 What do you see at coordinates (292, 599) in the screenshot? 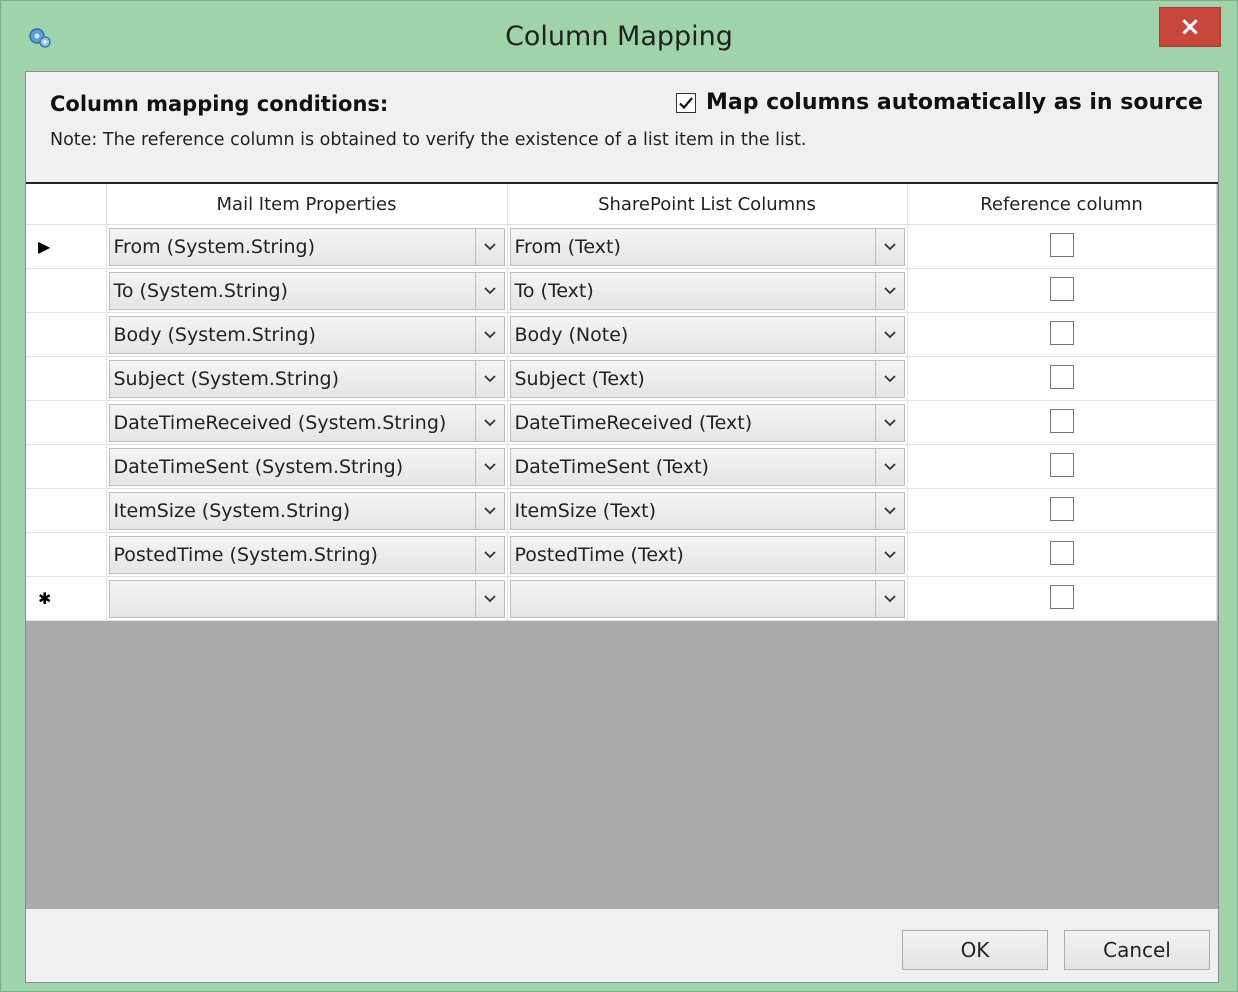
I see `dropdown-value` at bounding box center [292, 599].